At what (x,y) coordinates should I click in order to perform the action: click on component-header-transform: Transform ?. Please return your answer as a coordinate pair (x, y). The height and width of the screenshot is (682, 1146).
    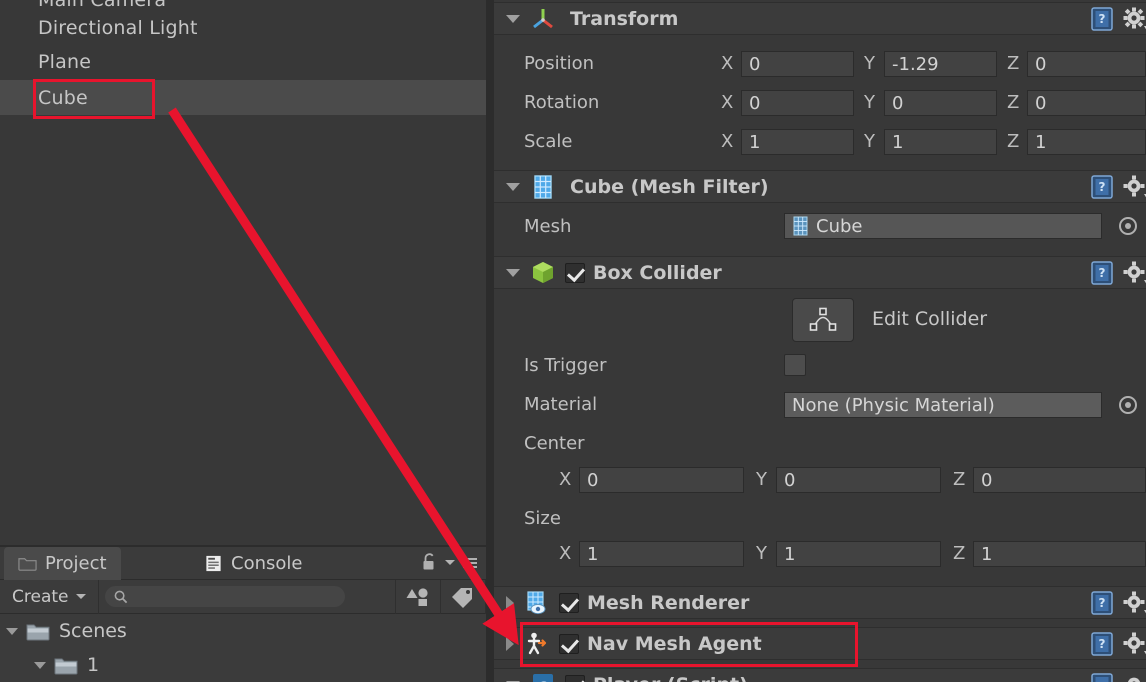
    Looking at the image, I should click on (820, 18).